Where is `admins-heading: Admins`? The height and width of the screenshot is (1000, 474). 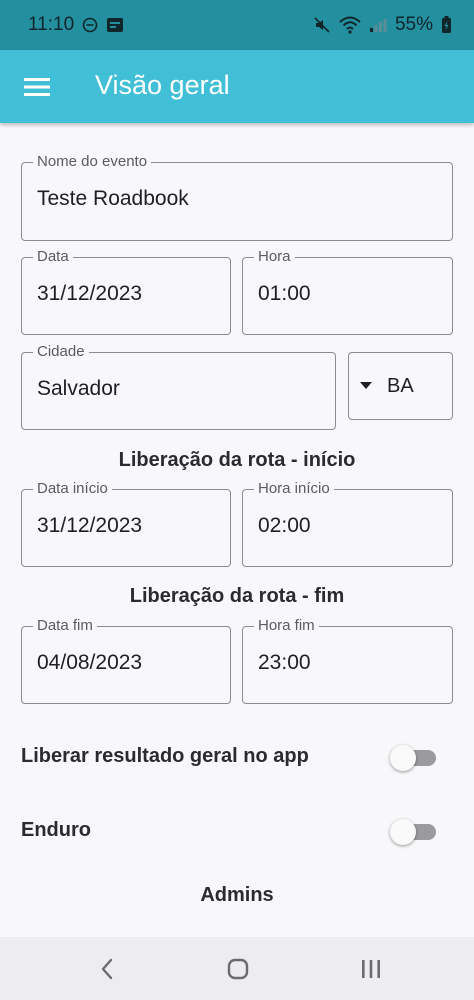
admins-heading: Admins is located at coordinates (237, 895).